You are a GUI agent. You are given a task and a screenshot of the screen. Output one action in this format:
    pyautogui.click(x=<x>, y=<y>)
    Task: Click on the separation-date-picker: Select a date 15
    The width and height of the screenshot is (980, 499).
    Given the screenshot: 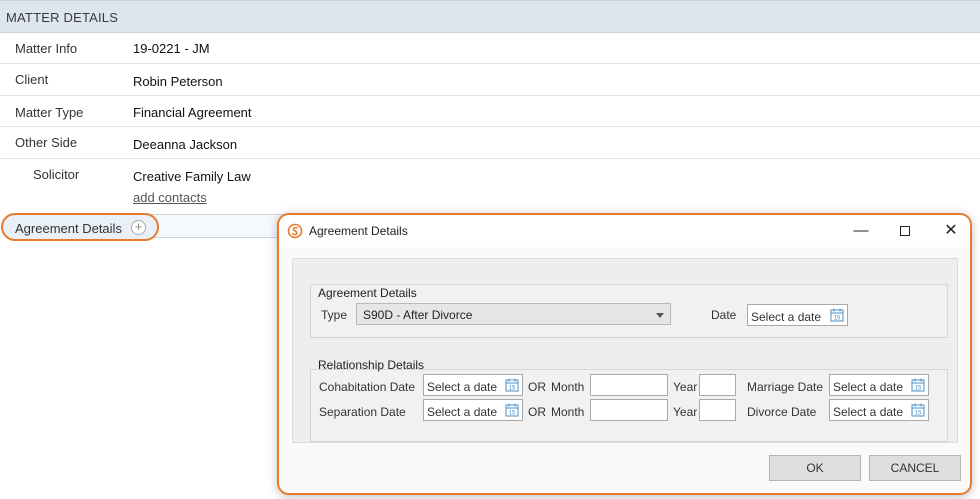 What is the action you would take?
    pyautogui.click(x=473, y=410)
    